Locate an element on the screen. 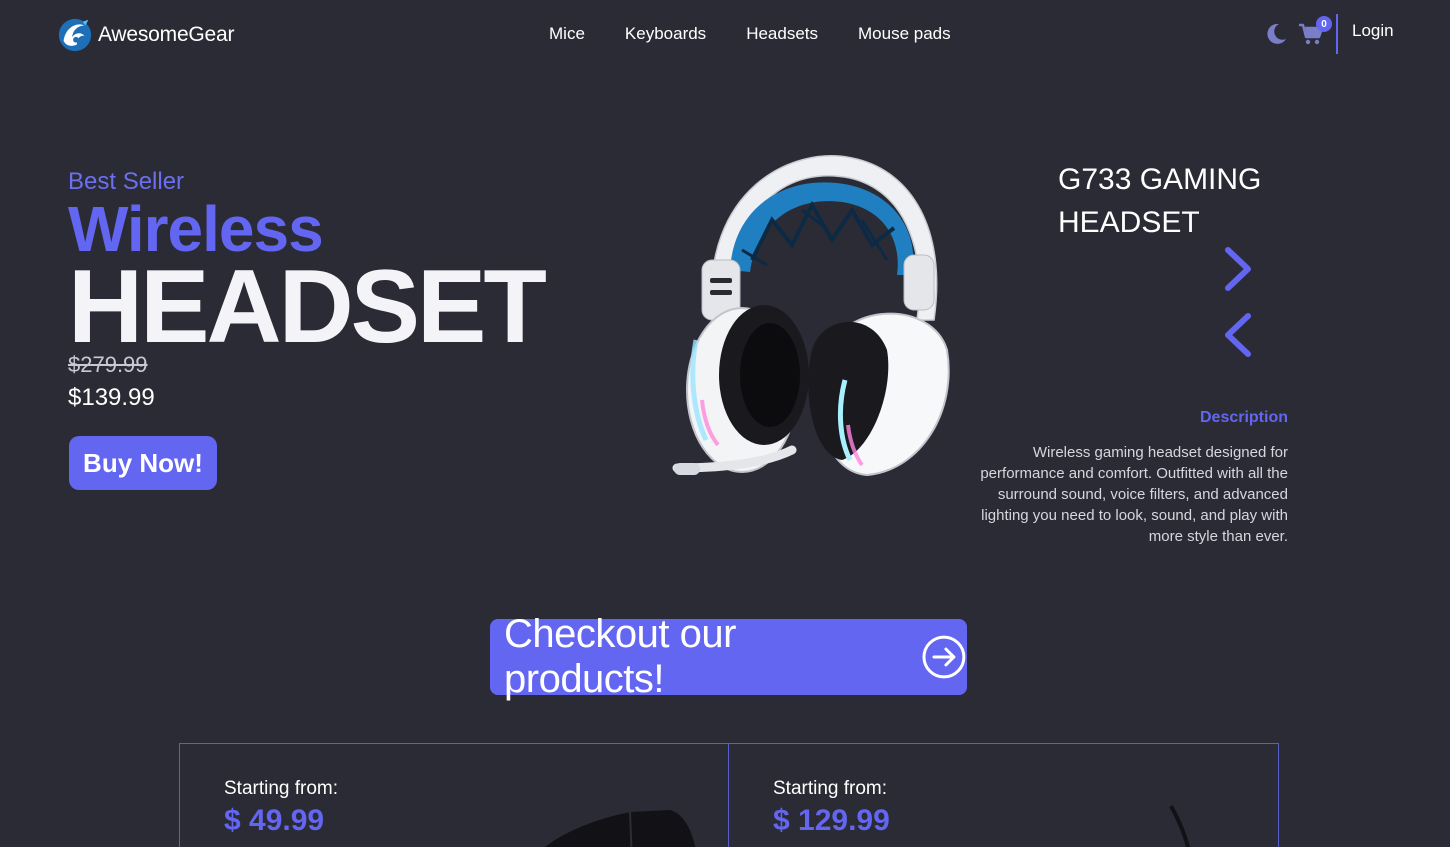 The width and height of the screenshot is (1450, 847). cart-count-badge: 0 is located at coordinates (1324, 24).